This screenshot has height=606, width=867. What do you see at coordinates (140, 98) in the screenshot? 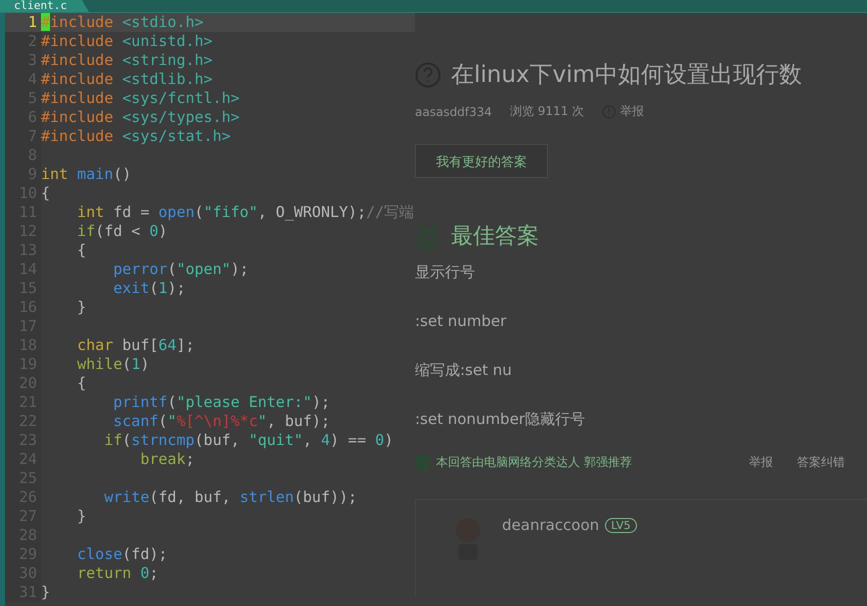
I see `code-line: #include <sys/fcntl.h>` at bounding box center [140, 98].